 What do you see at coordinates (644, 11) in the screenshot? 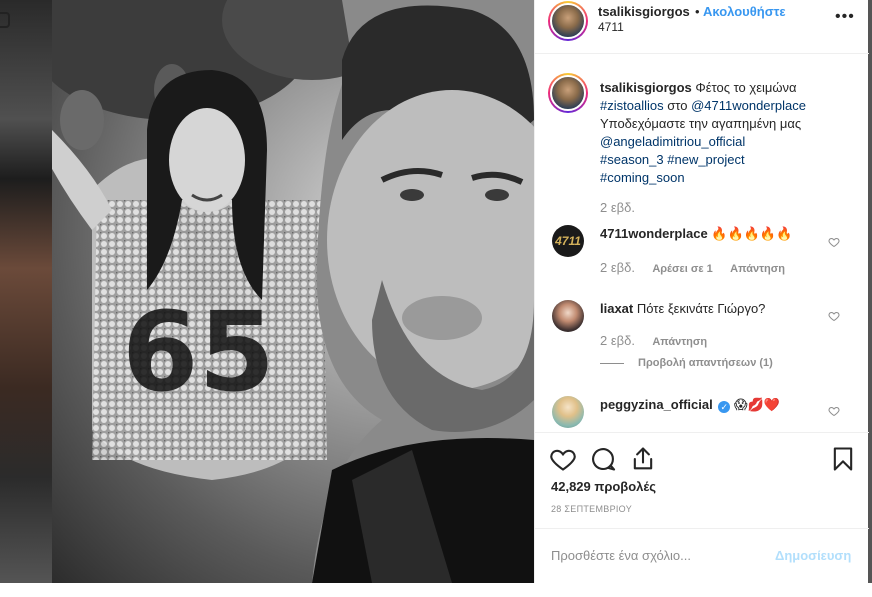
I see `author-username: tsalikisgiorgos` at bounding box center [644, 11].